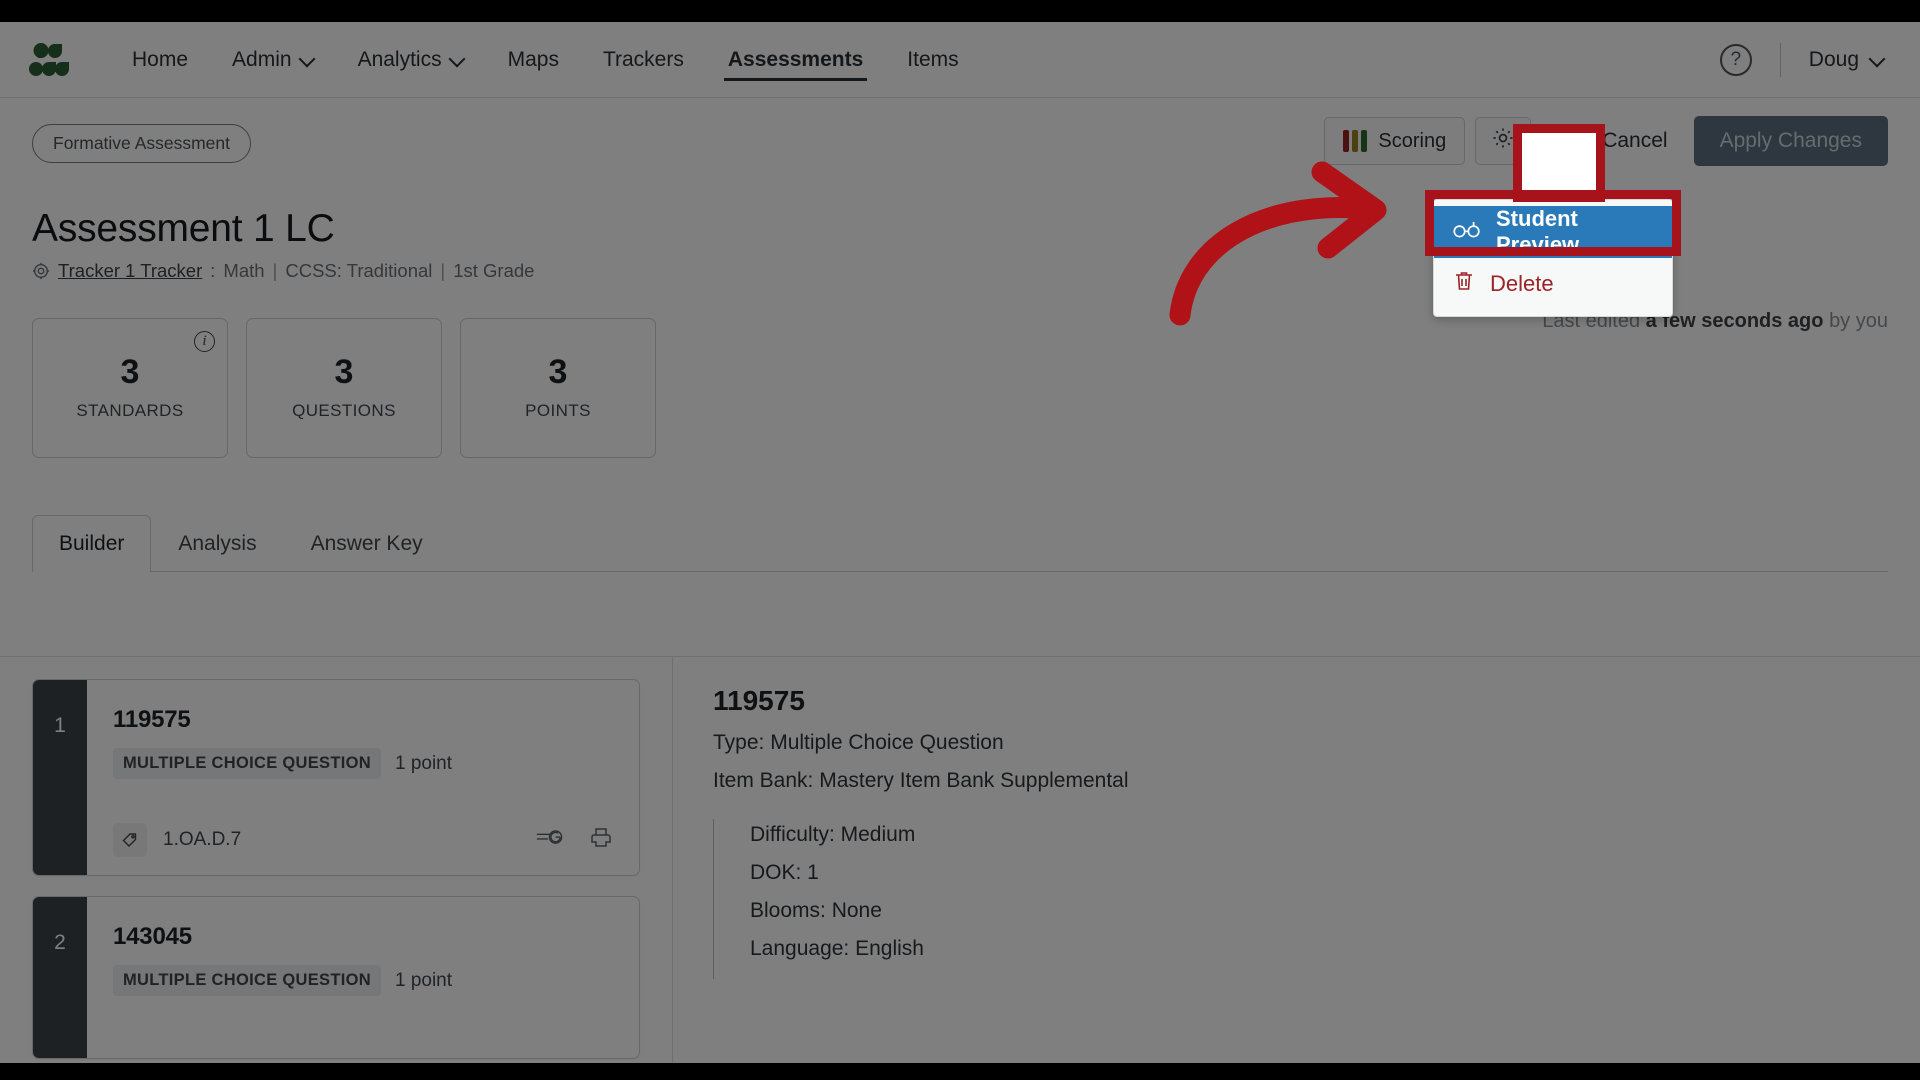 The height and width of the screenshot is (1080, 1920). Describe the element at coordinates (1858, 321) in the screenshot. I see `last-edited-suffix: by you` at that location.